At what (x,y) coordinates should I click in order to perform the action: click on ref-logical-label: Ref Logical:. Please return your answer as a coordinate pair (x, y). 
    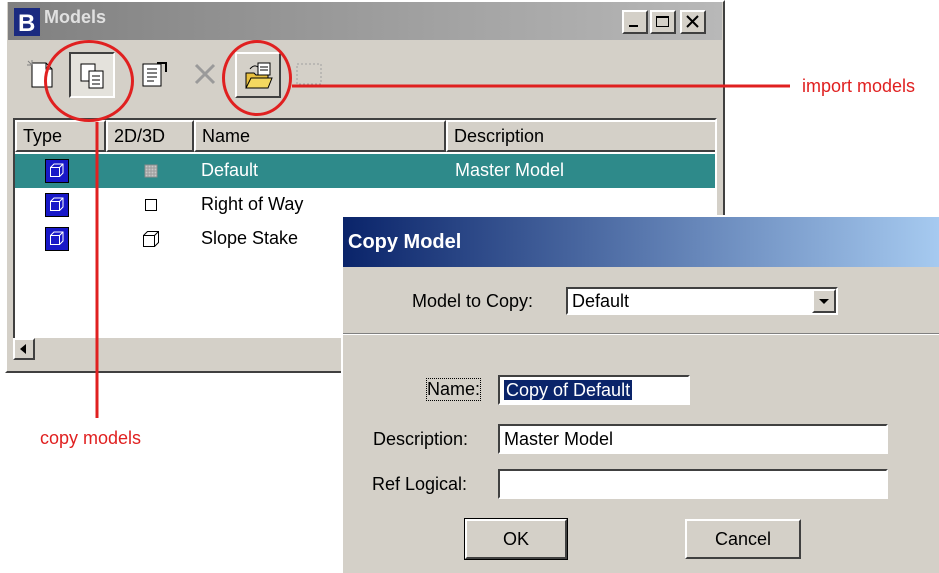
    Looking at the image, I should click on (420, 484).